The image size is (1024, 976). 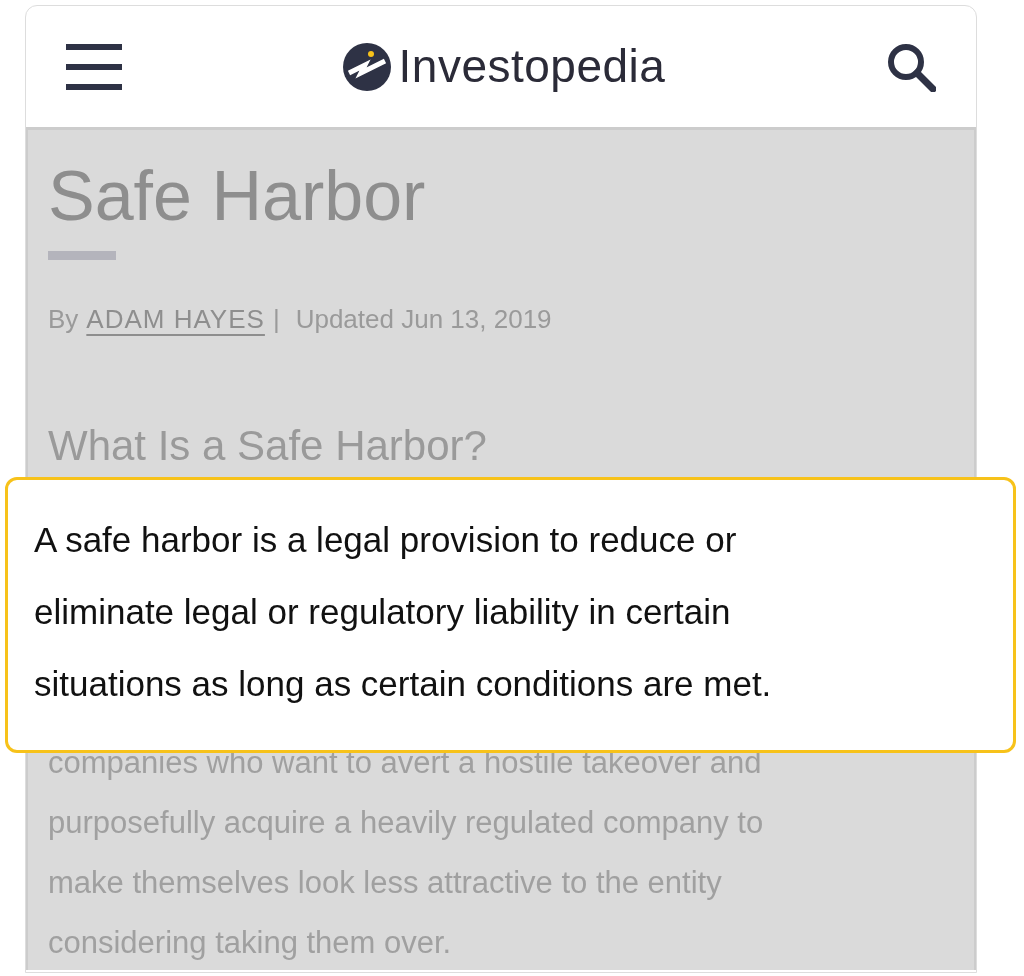 I want to click on section-heading: What Is a Safe Harbor?, so click(x=268, y=446).